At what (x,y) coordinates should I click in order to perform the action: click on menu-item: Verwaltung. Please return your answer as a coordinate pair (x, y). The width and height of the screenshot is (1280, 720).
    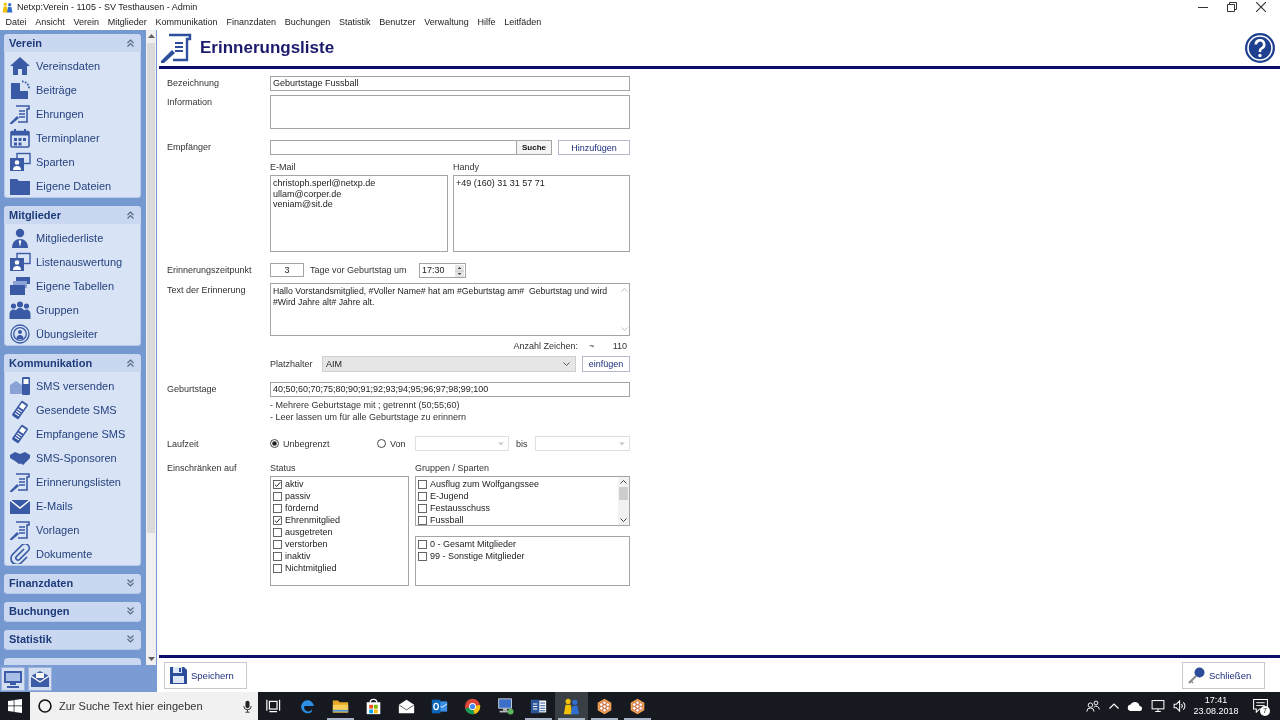
    Looking at the image, I should click on (446, 22).